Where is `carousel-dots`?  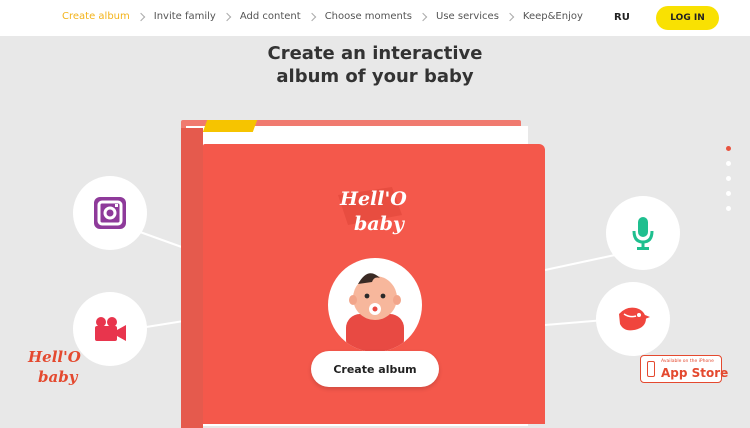
carousel-dots is located at coordinates (728, 178).